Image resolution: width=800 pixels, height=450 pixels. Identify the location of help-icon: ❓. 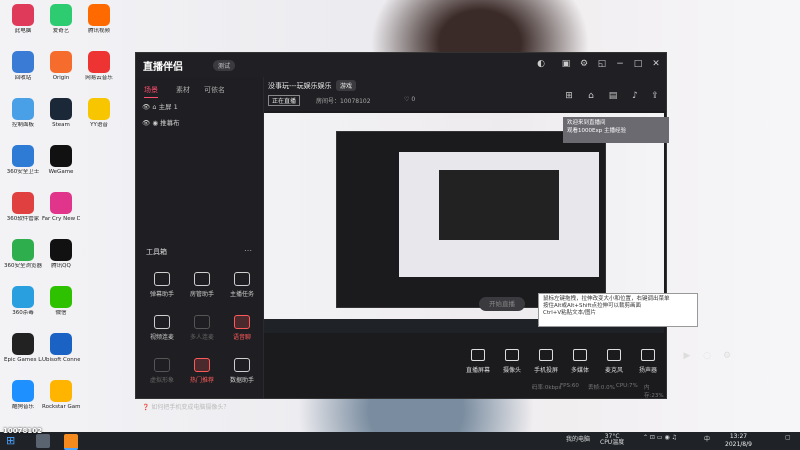
(146, 407).